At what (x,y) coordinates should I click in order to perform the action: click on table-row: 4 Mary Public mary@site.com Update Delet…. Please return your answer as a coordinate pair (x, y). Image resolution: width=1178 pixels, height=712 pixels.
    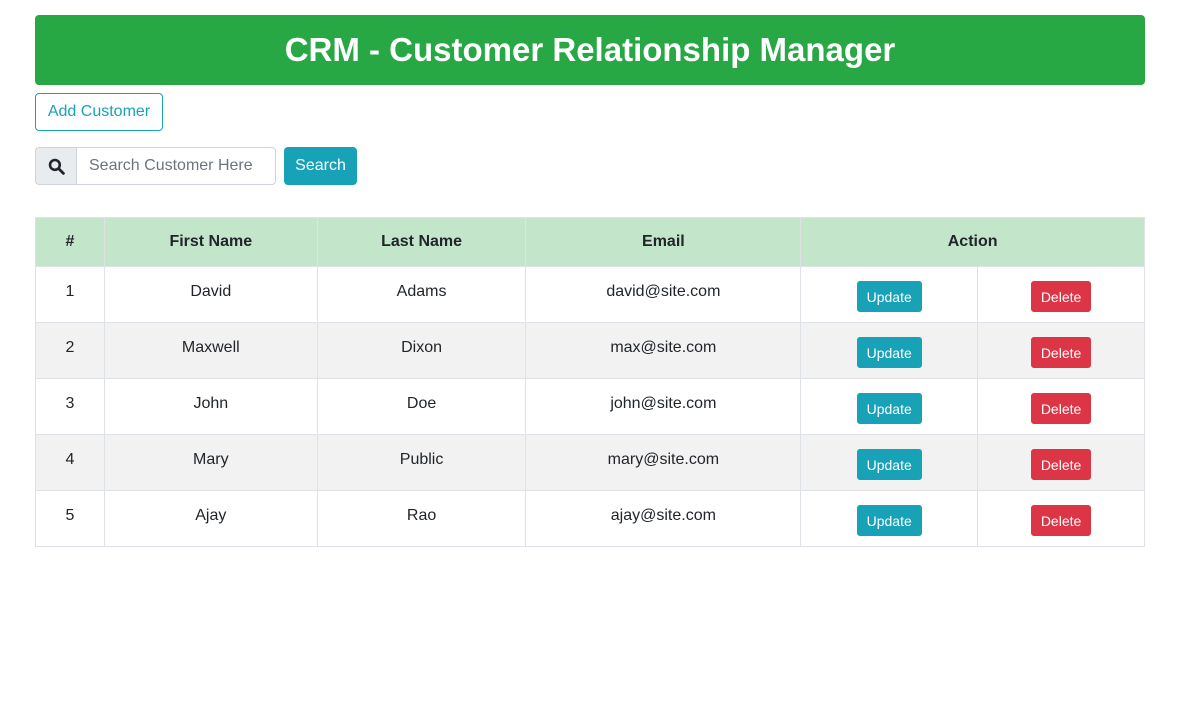
    Looking at the image, I should click on (590, 462).